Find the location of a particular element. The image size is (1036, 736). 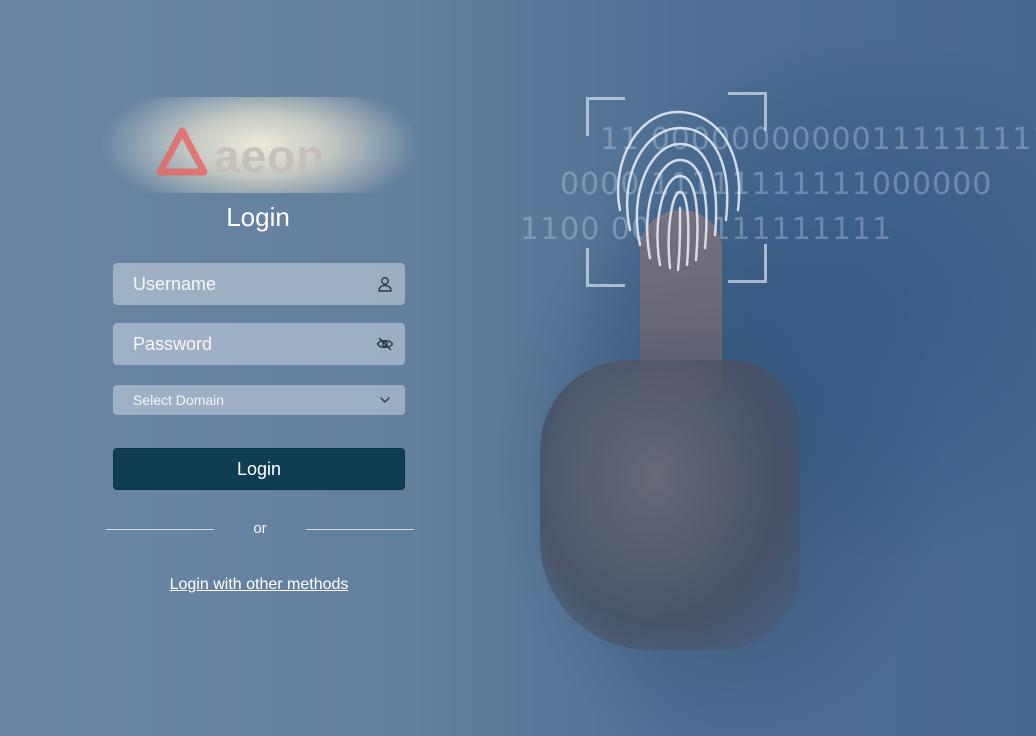

login-button: Login is located at coordinates (259, 469).